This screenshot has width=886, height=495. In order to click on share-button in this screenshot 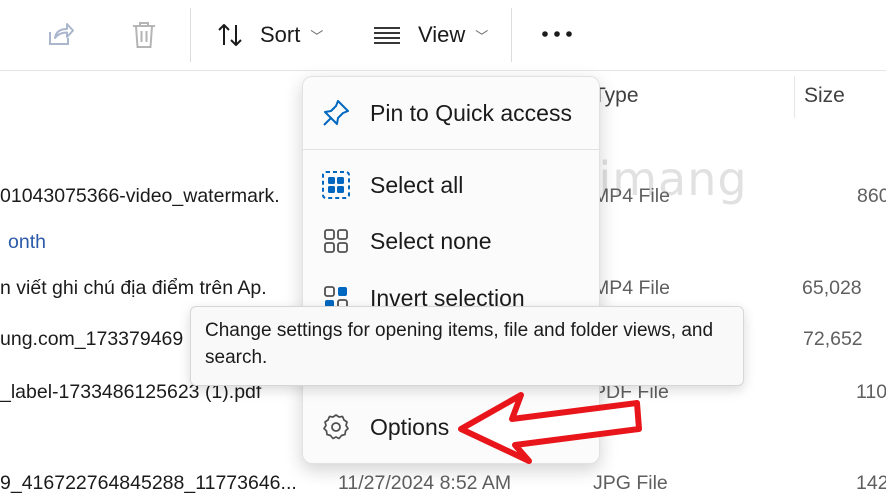, I will do `click(60, 34)`.